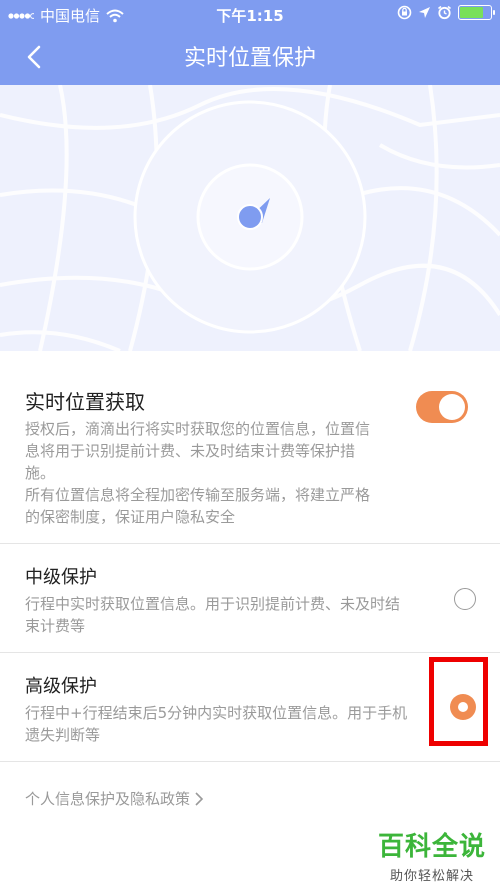 Image resolution: width=500 pixels, height=889 pixels. What do you see at coordinates (198, 429) in the screenshot?
I see `desc-line: 授权后，滴滴出行将实时获取您的位置信息，位置信` at bounding box center [198, 429].